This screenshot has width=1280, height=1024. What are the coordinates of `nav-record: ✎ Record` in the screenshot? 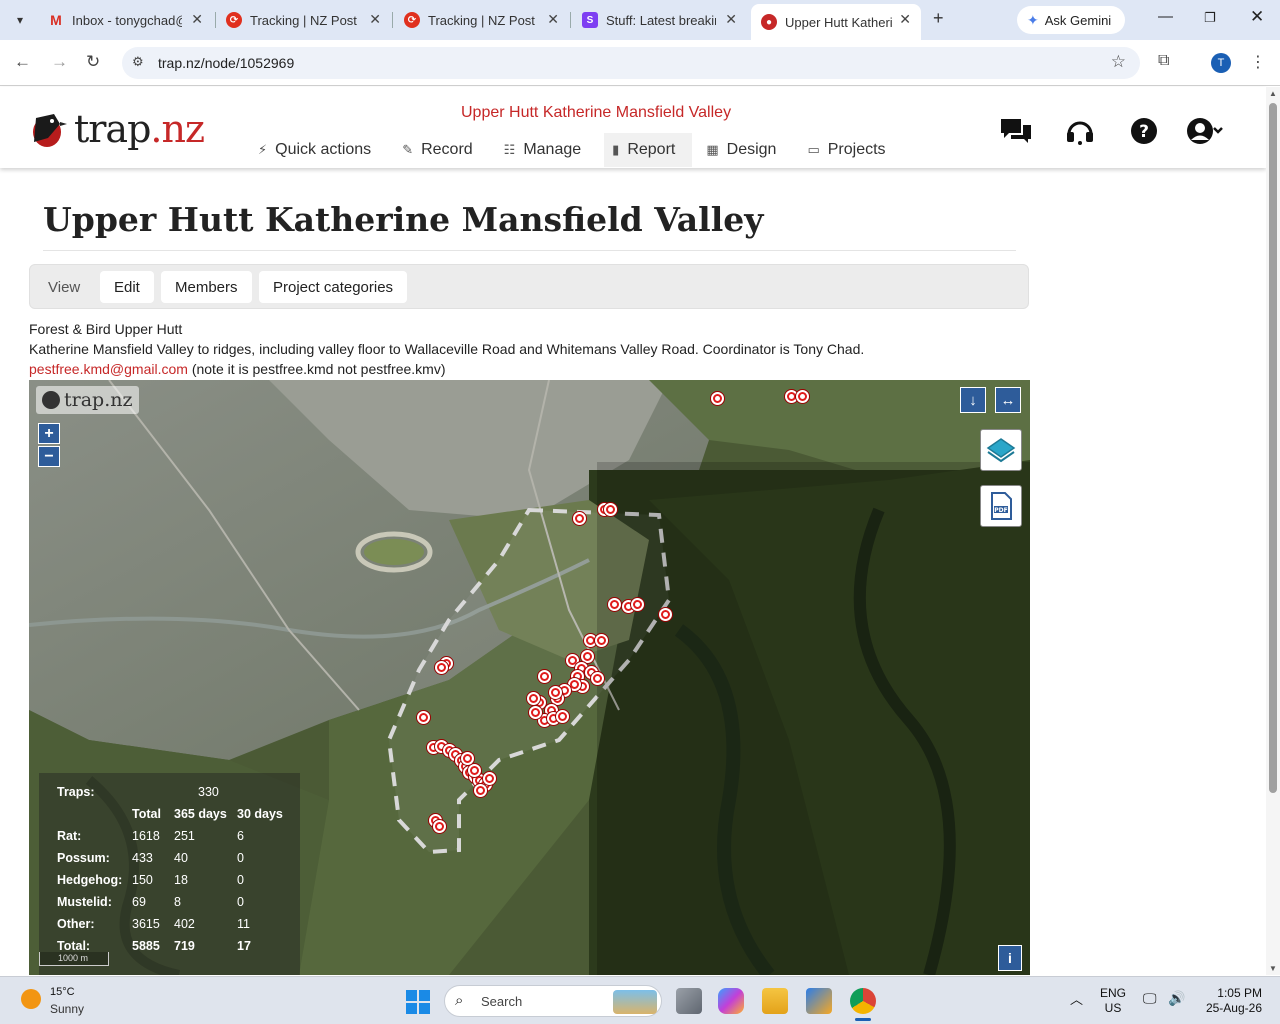 It's located at (441, 150).